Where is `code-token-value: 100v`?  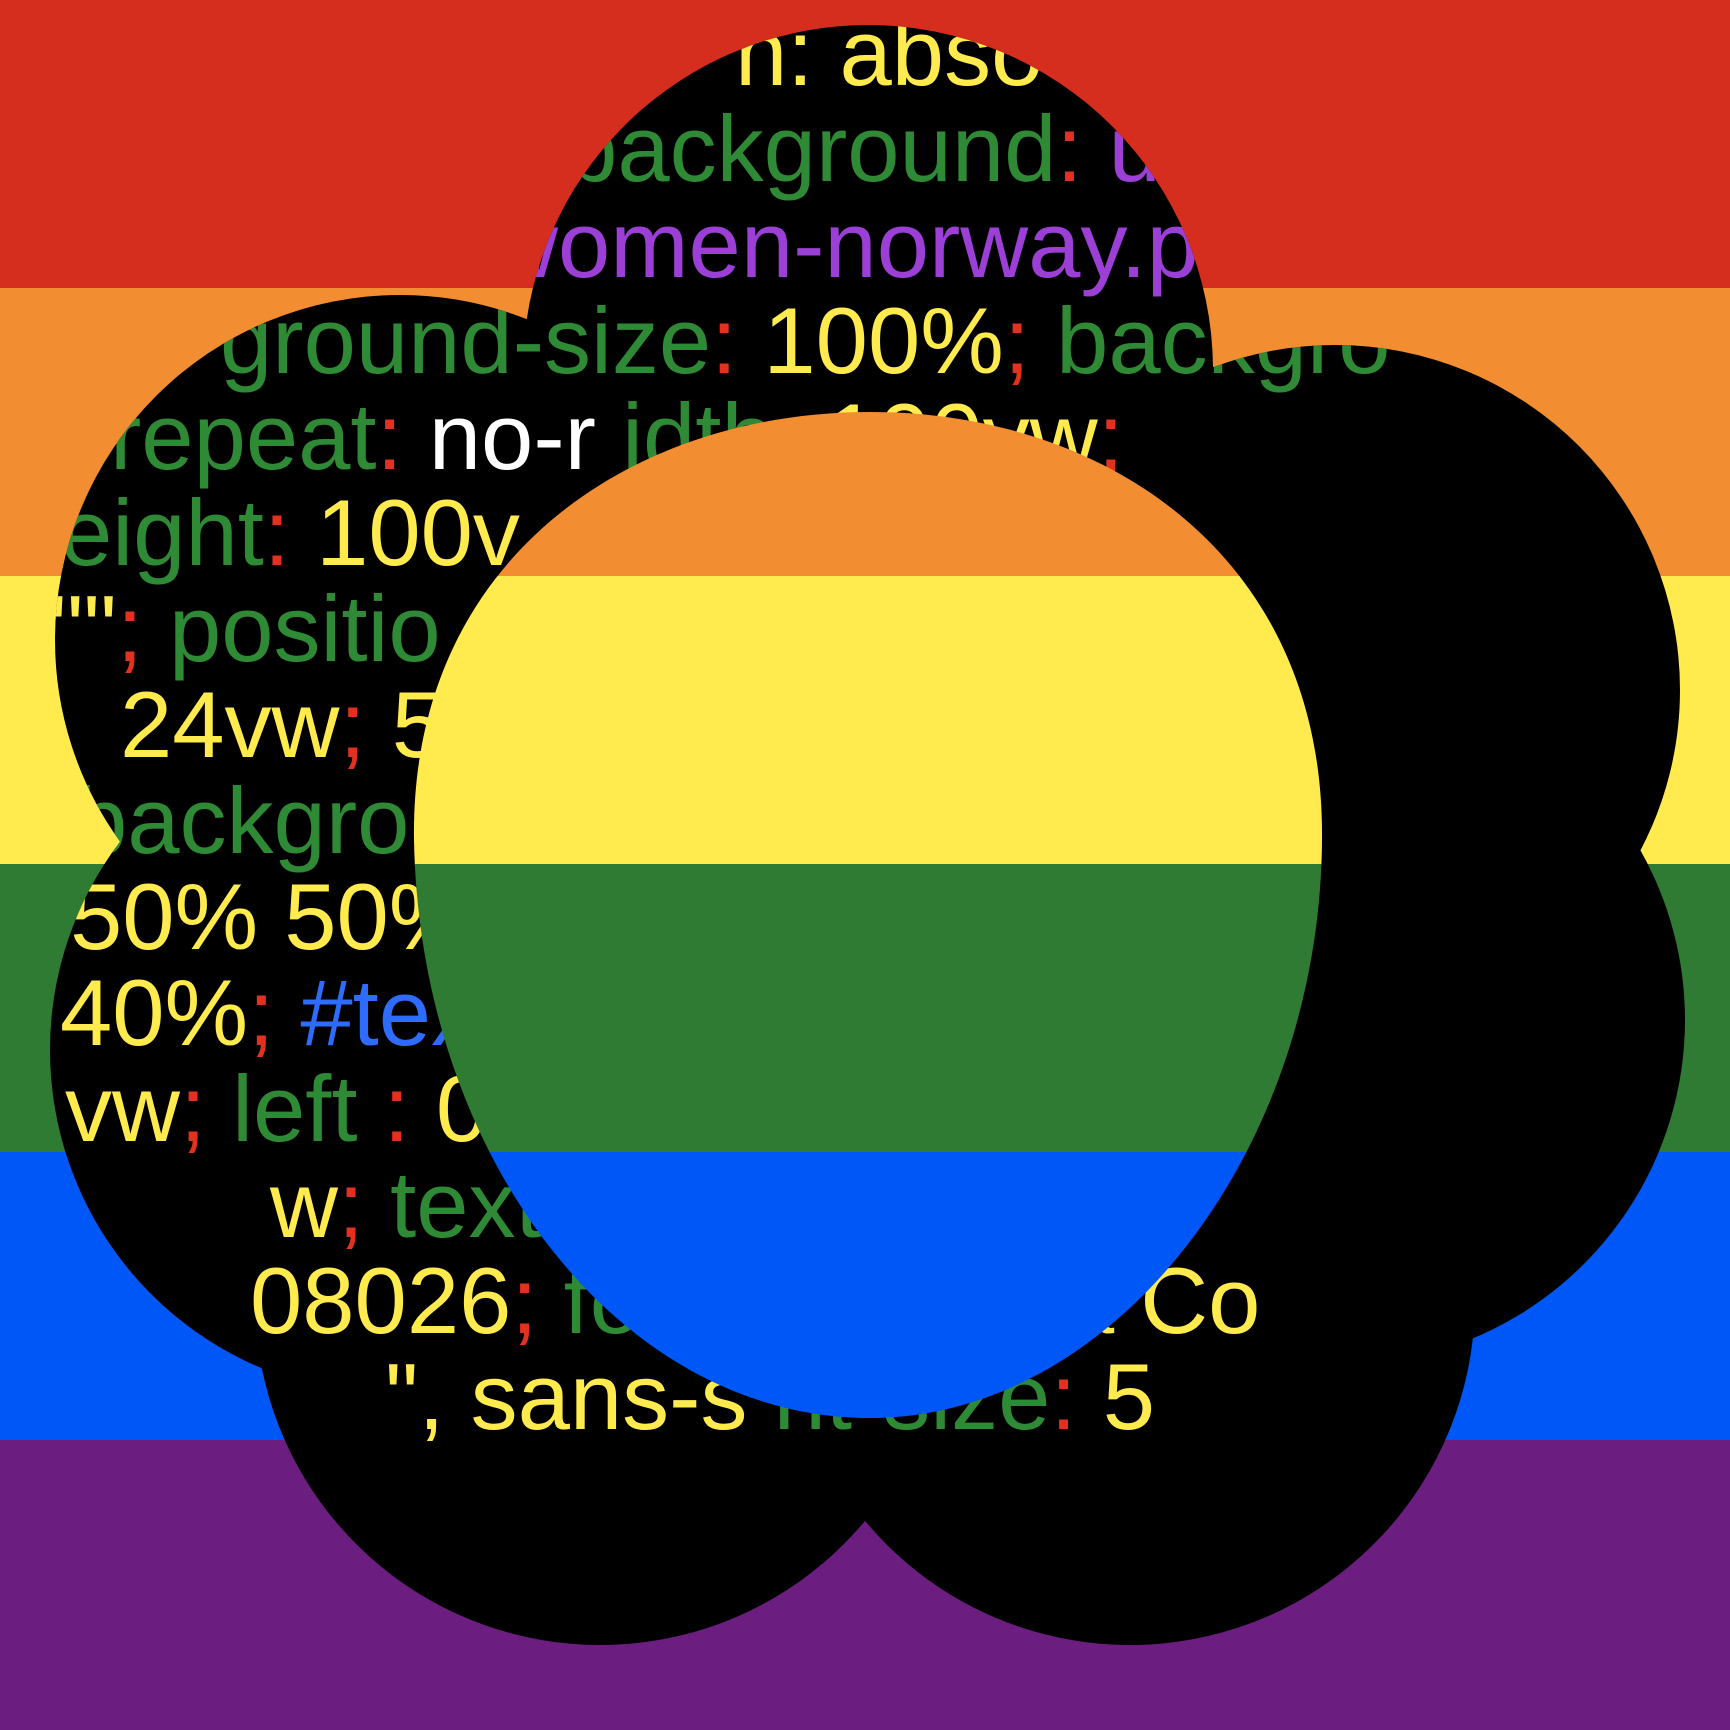
code-token-value: 100v is located at coordinates (418, 532).